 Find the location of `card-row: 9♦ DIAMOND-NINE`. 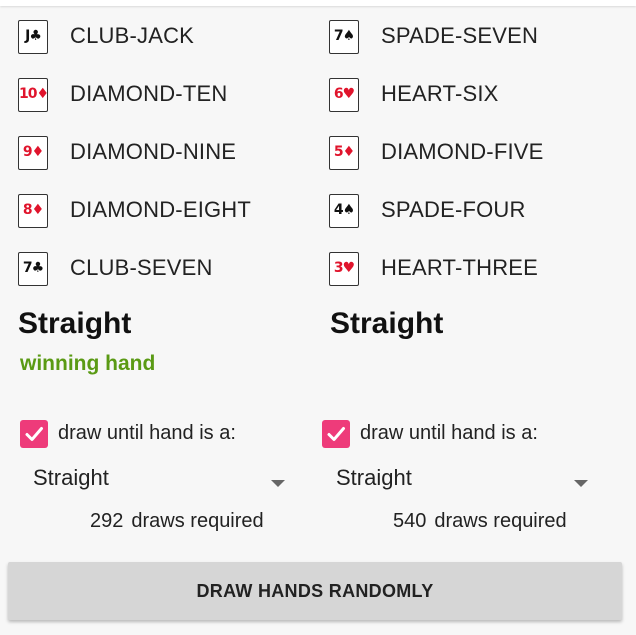

card-row: 9♦ DIAMOND-NINE is located at coordinates (168, 165).